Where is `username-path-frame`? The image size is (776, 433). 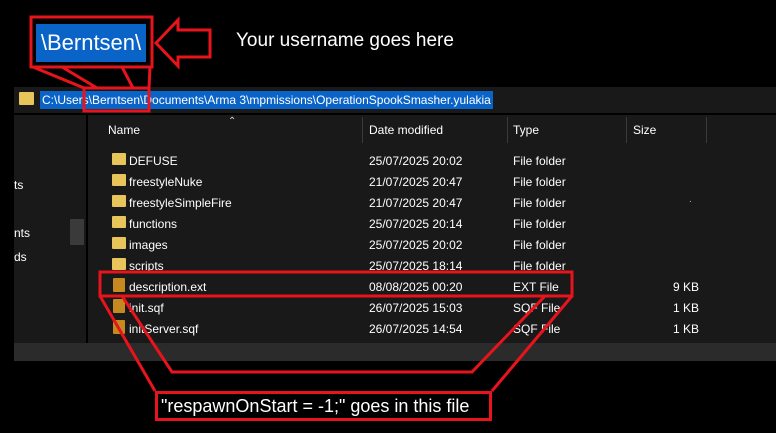 username-path-frame is located at coordinates (116, 99).